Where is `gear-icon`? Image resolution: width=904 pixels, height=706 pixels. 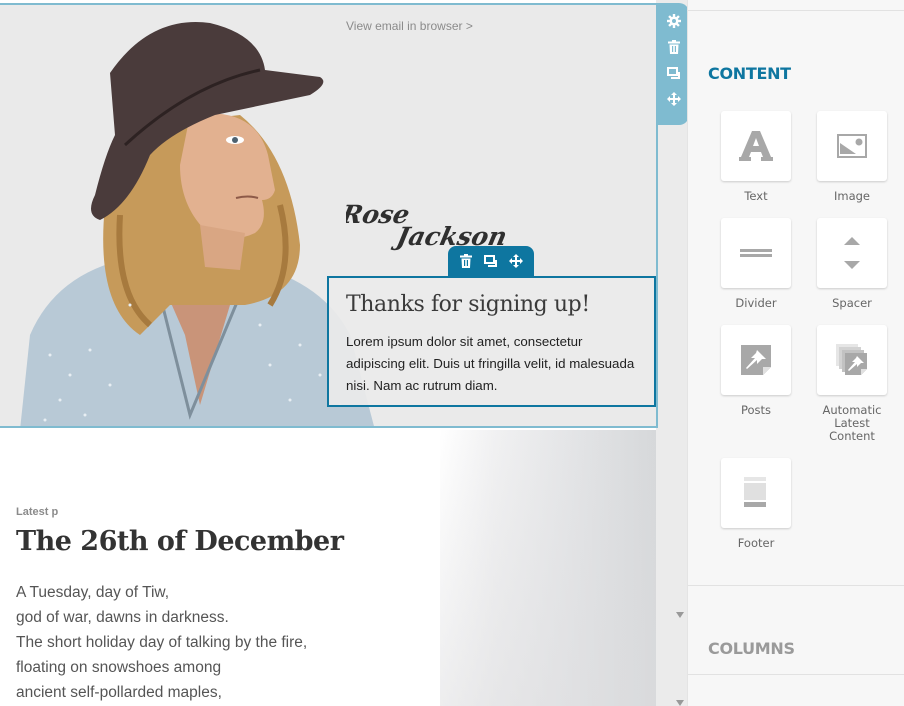 gear-icon is located at coordinates (674, 21).